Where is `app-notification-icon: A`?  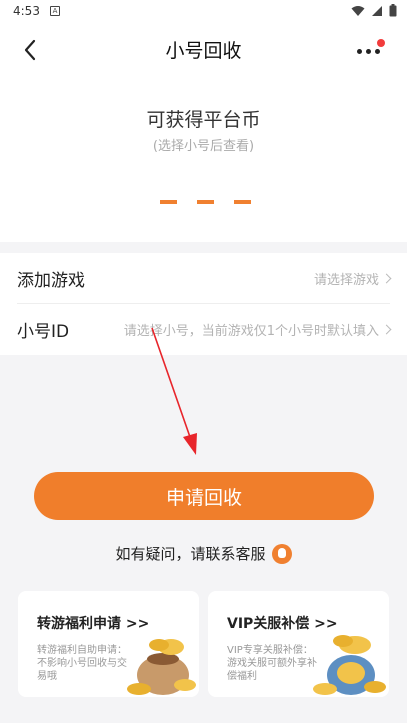
app-notification-icon: A is located at coordinates (55, 11).